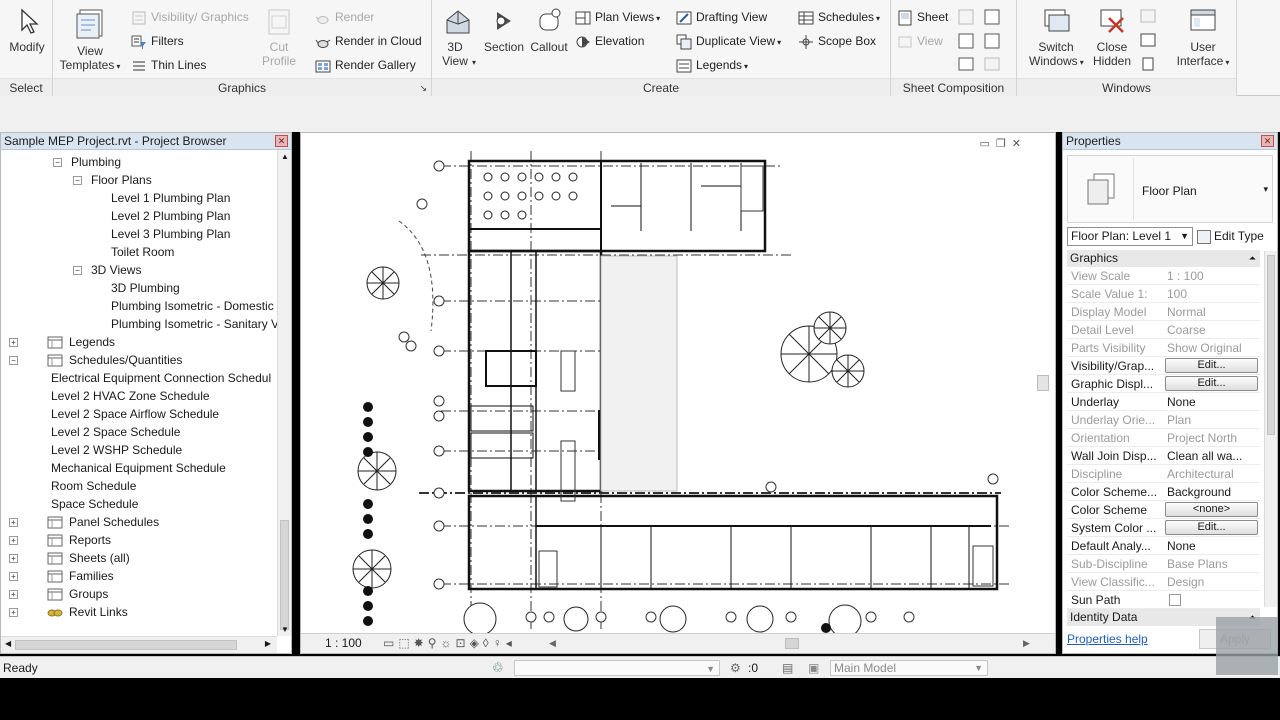 The height and width of the screenshot is (720, 1280). What do you see at coordinates (504, 30) in the screenshot?
I see `section-button: Section` at bounding box center [504, 30].